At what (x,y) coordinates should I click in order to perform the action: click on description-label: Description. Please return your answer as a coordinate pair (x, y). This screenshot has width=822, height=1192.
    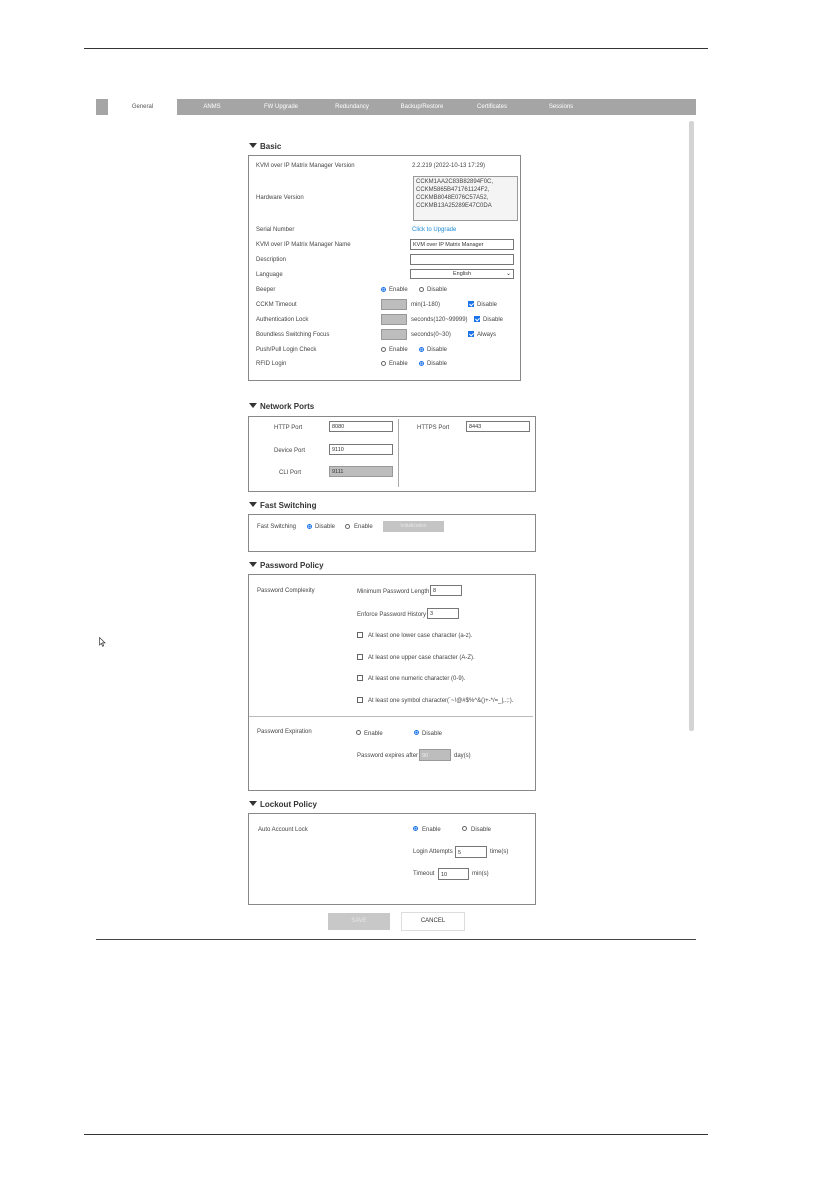
    Looking at the image, I should click on (271, 260).